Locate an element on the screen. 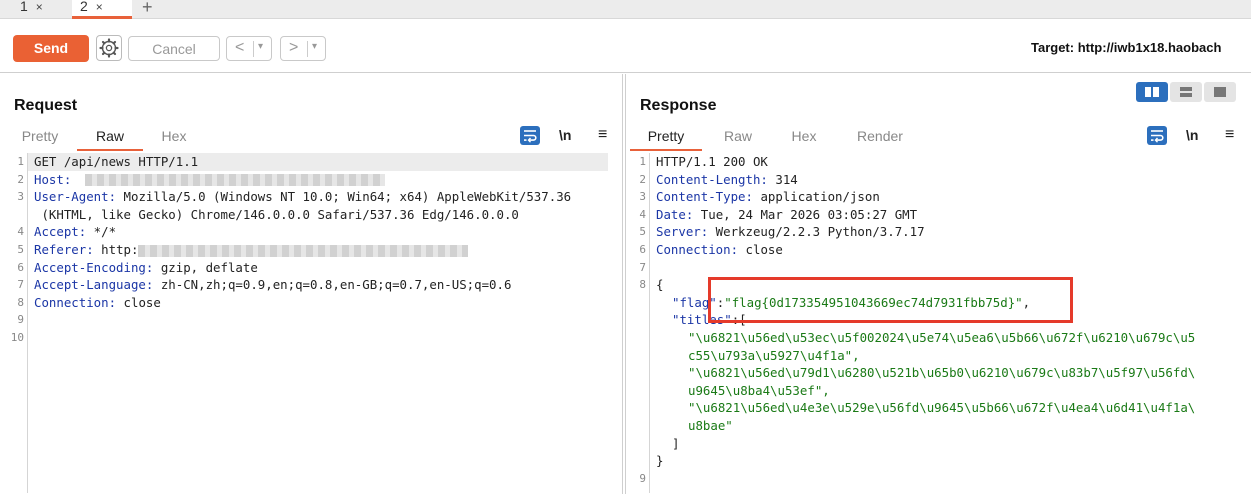 This screenshot has height=494, width=1251. header-value: application/json is located at coordinates (816, 197).